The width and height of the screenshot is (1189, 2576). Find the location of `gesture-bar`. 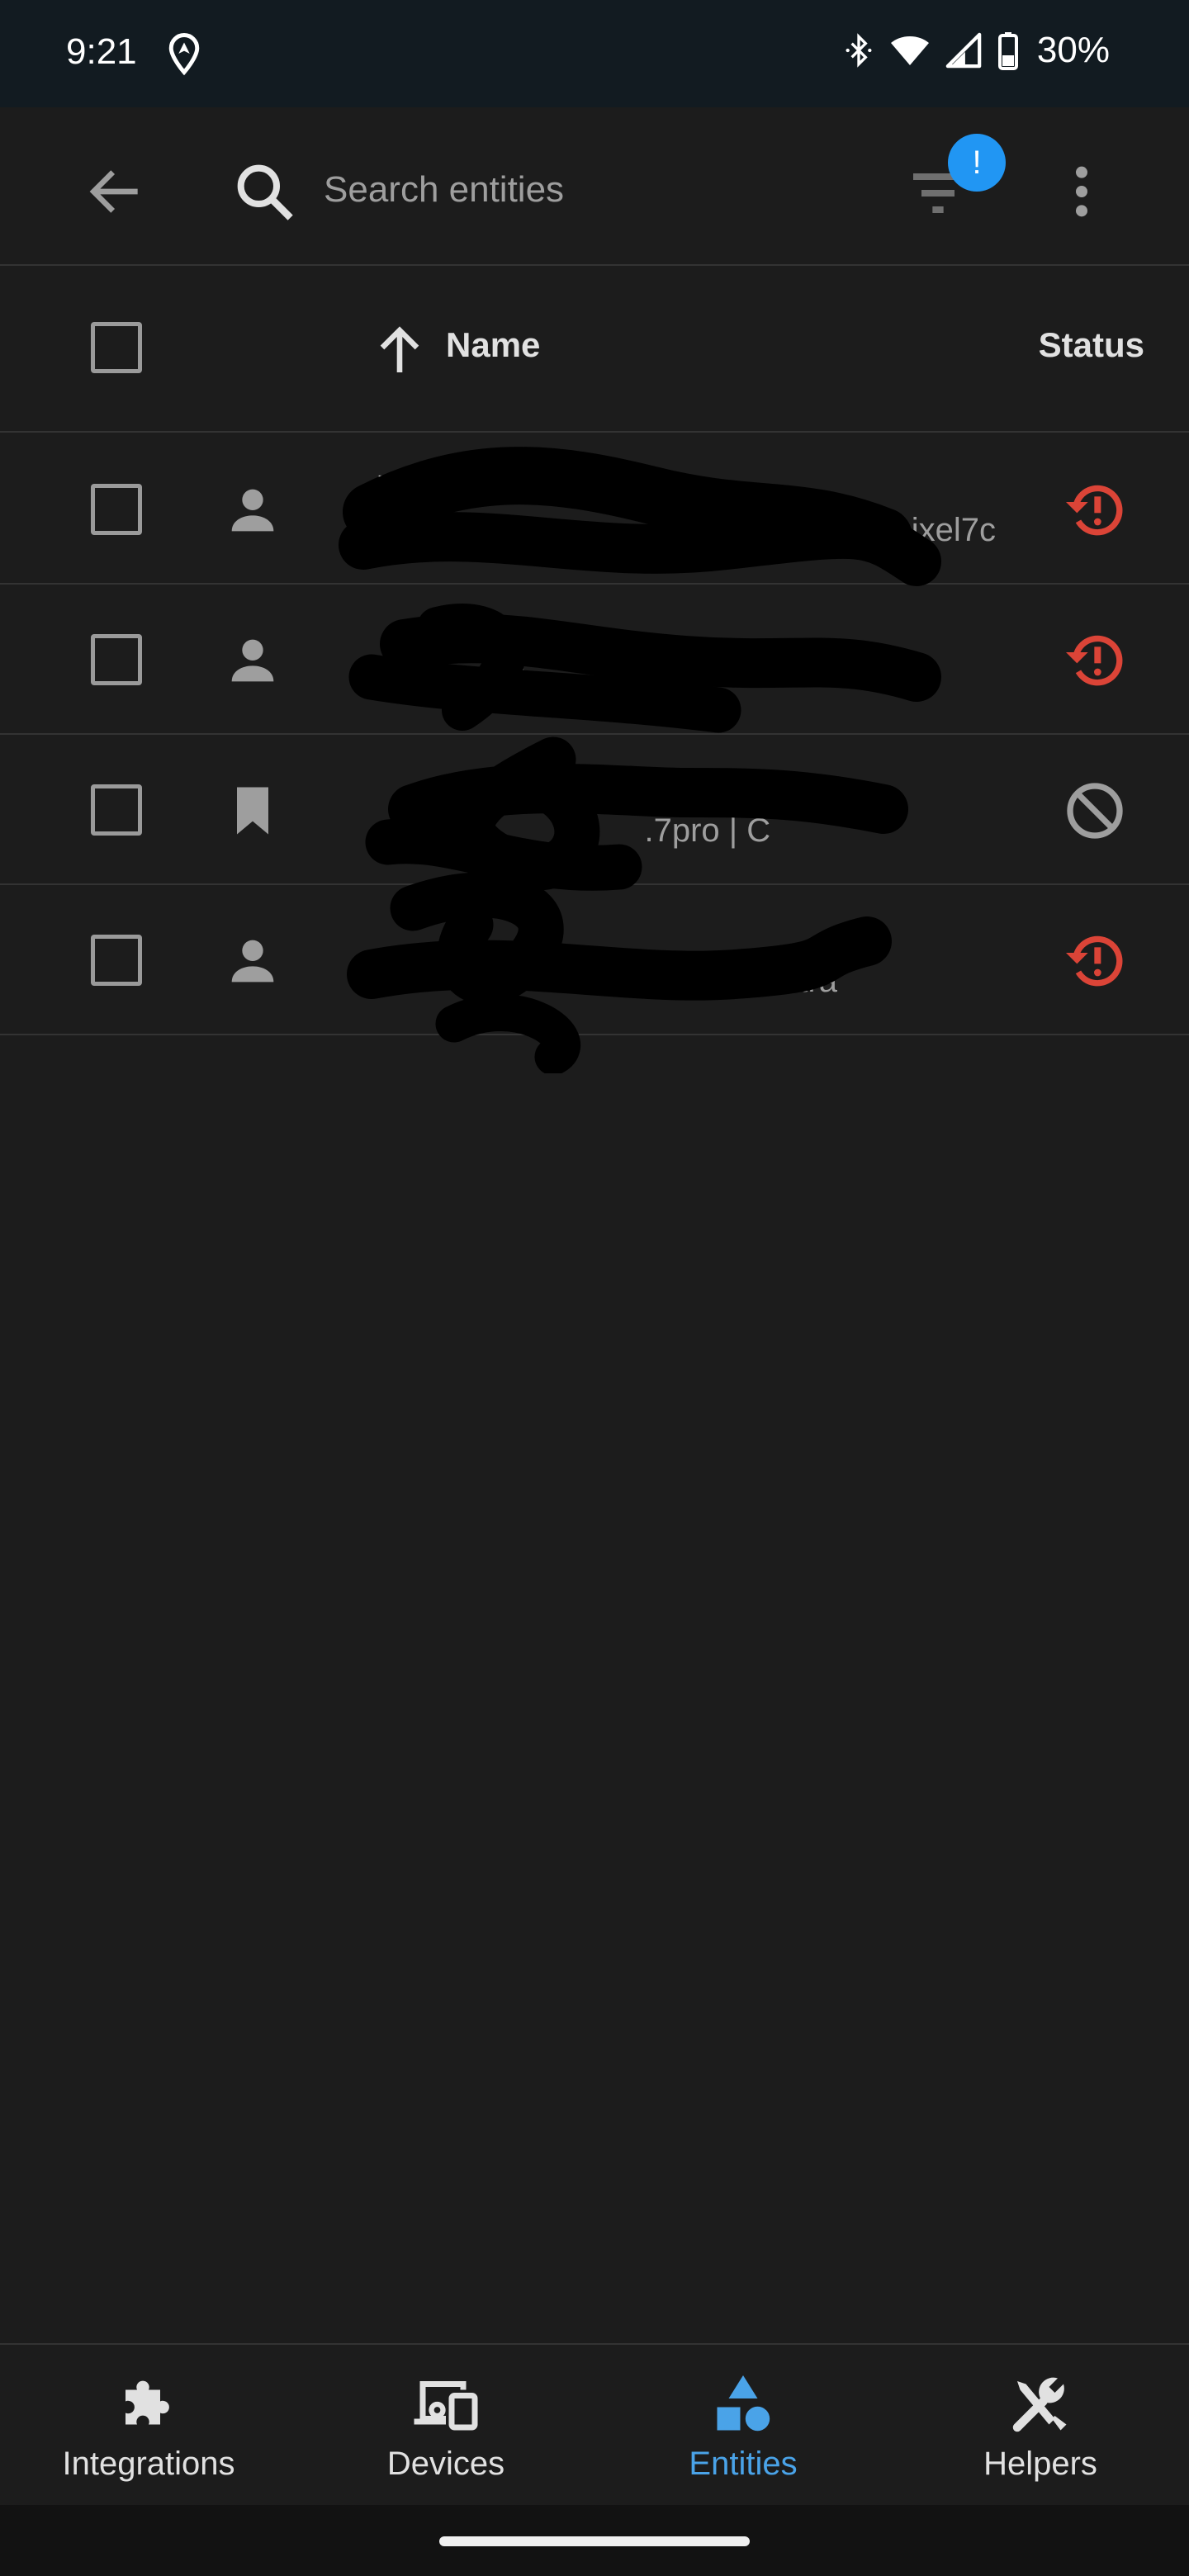

gesture-bar is located at coordinates (594, 2540).